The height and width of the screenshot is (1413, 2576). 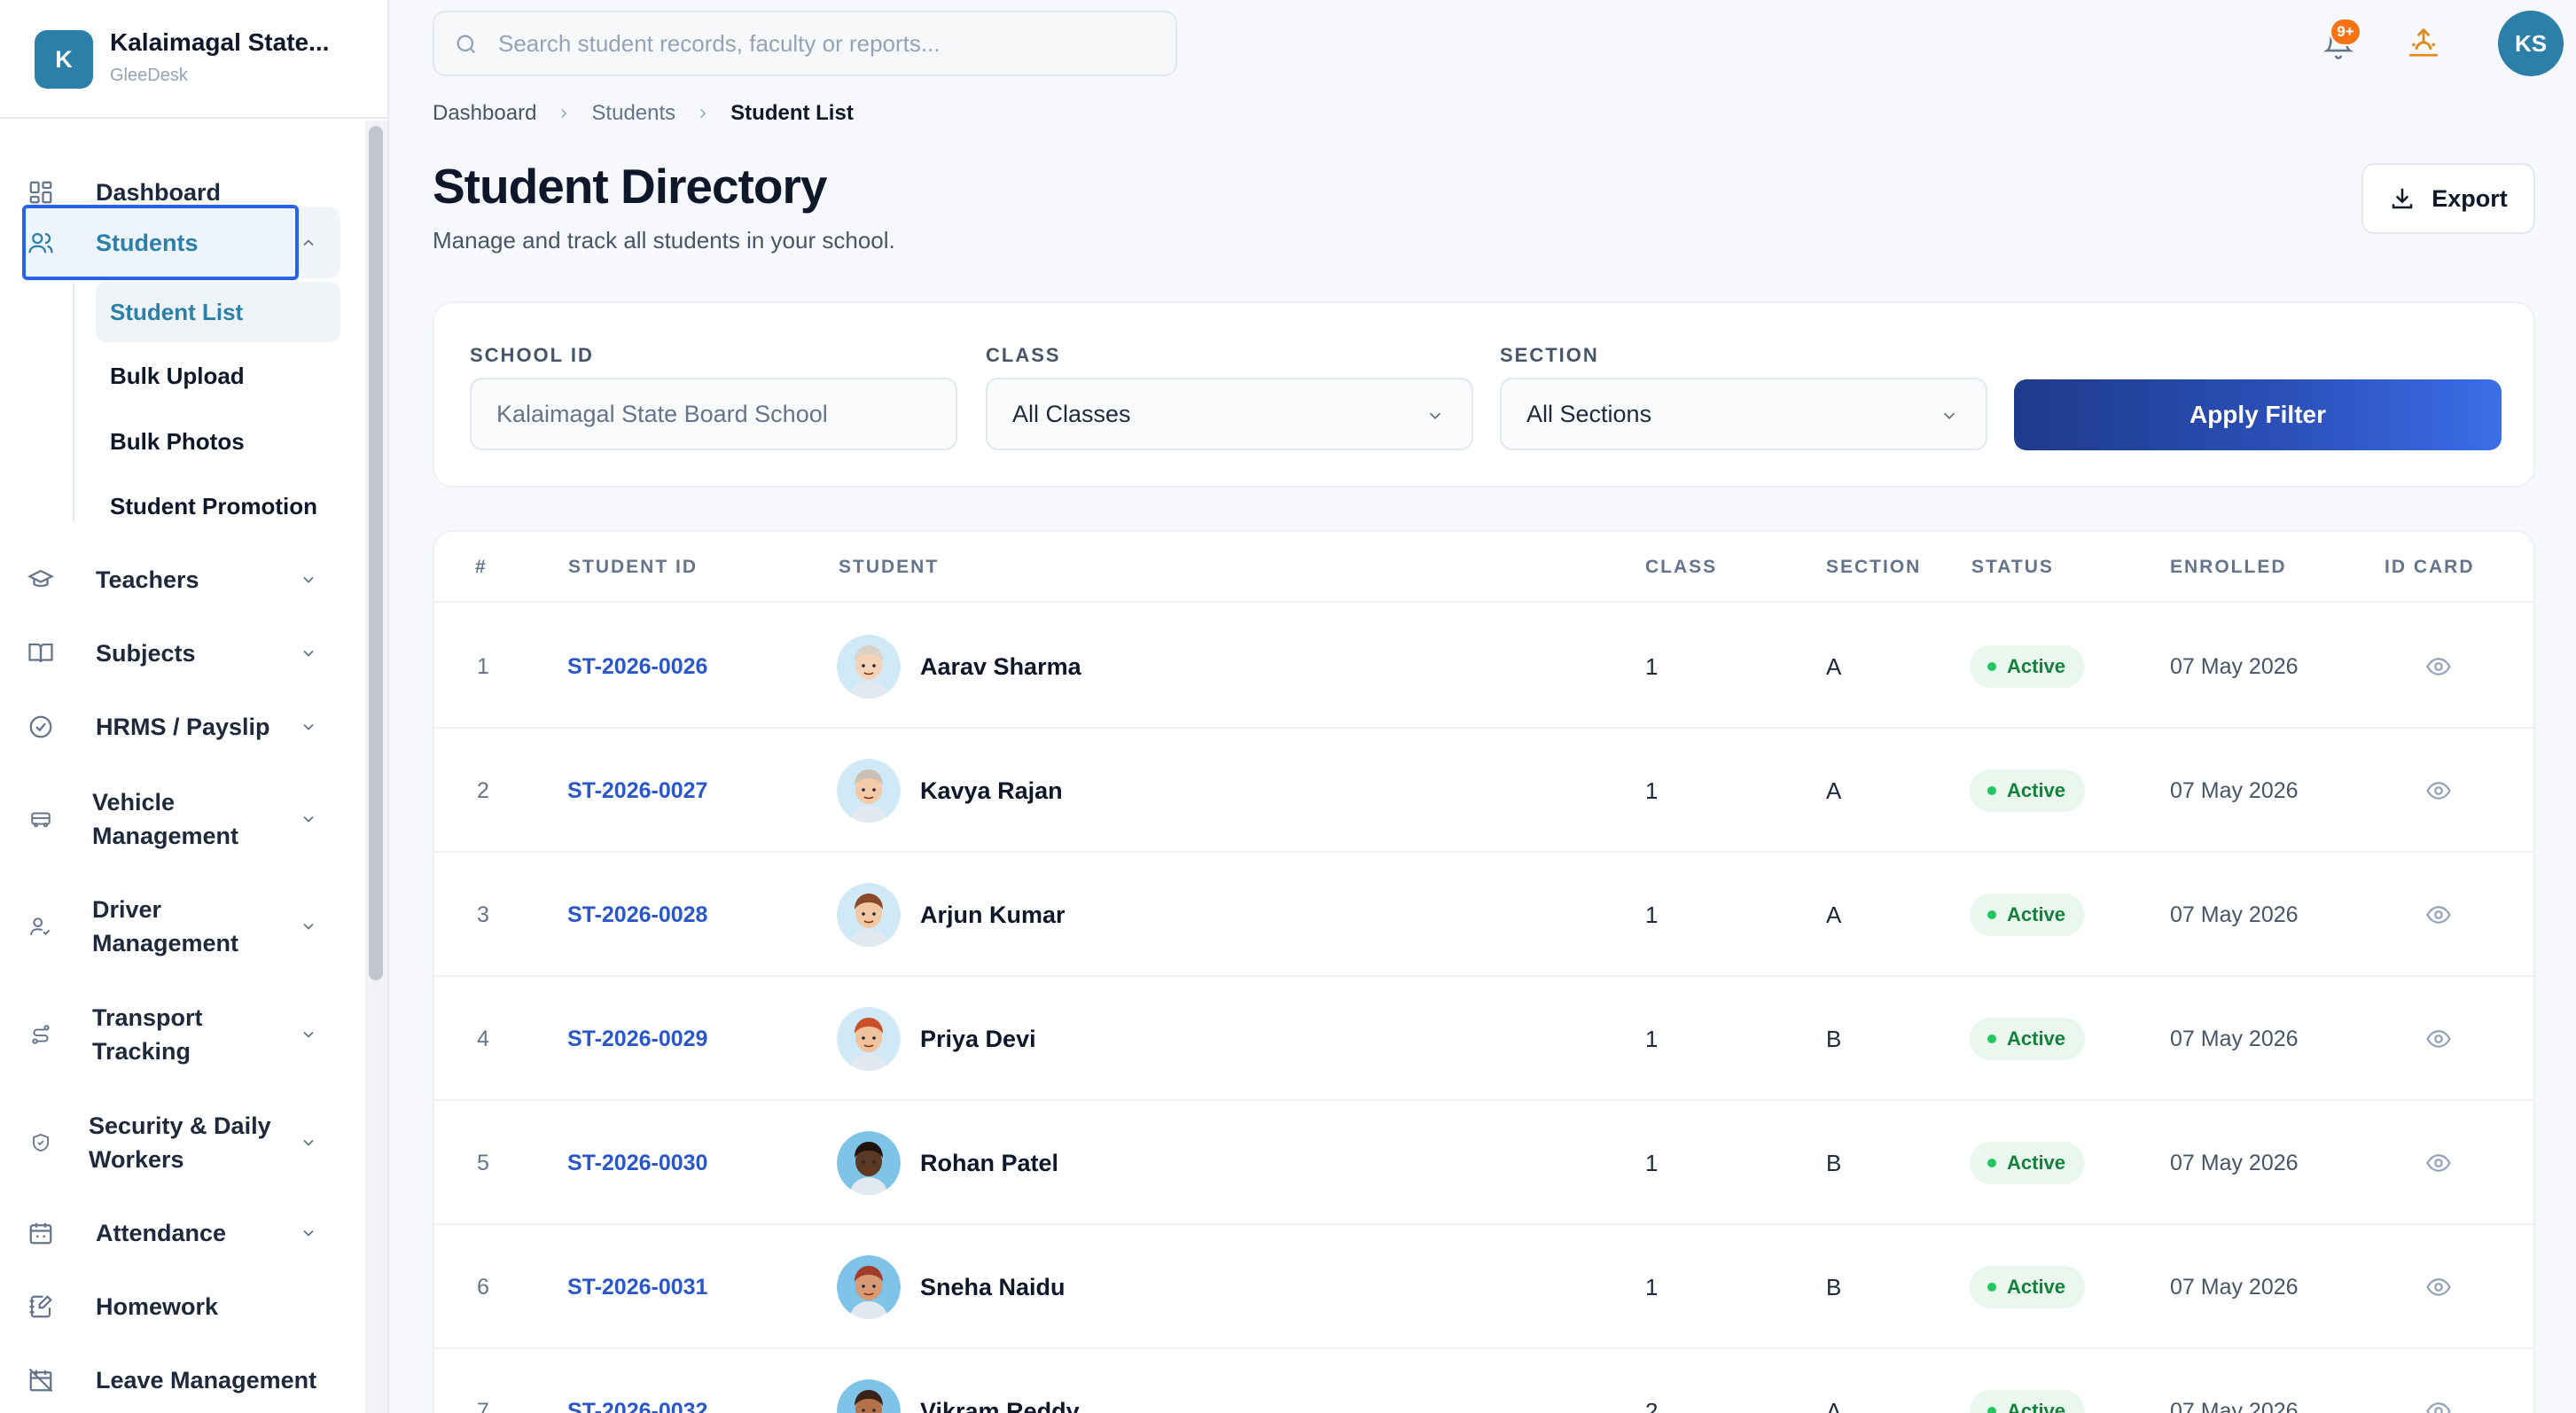 What do you see at coordinates (485, 113) in the screenshot?
I see `breadcrumb-dashboard: Dashboard` at bounding box center [485, 113].